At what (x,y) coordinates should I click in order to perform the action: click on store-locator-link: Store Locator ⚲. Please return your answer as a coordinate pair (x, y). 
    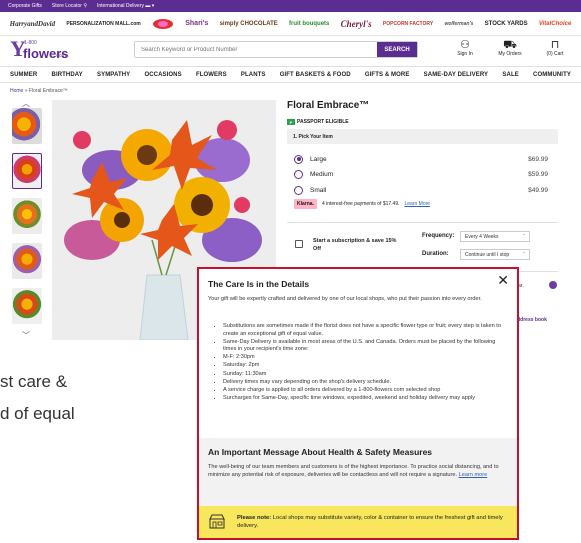
    Looking at the image, I should click on (69, 6).